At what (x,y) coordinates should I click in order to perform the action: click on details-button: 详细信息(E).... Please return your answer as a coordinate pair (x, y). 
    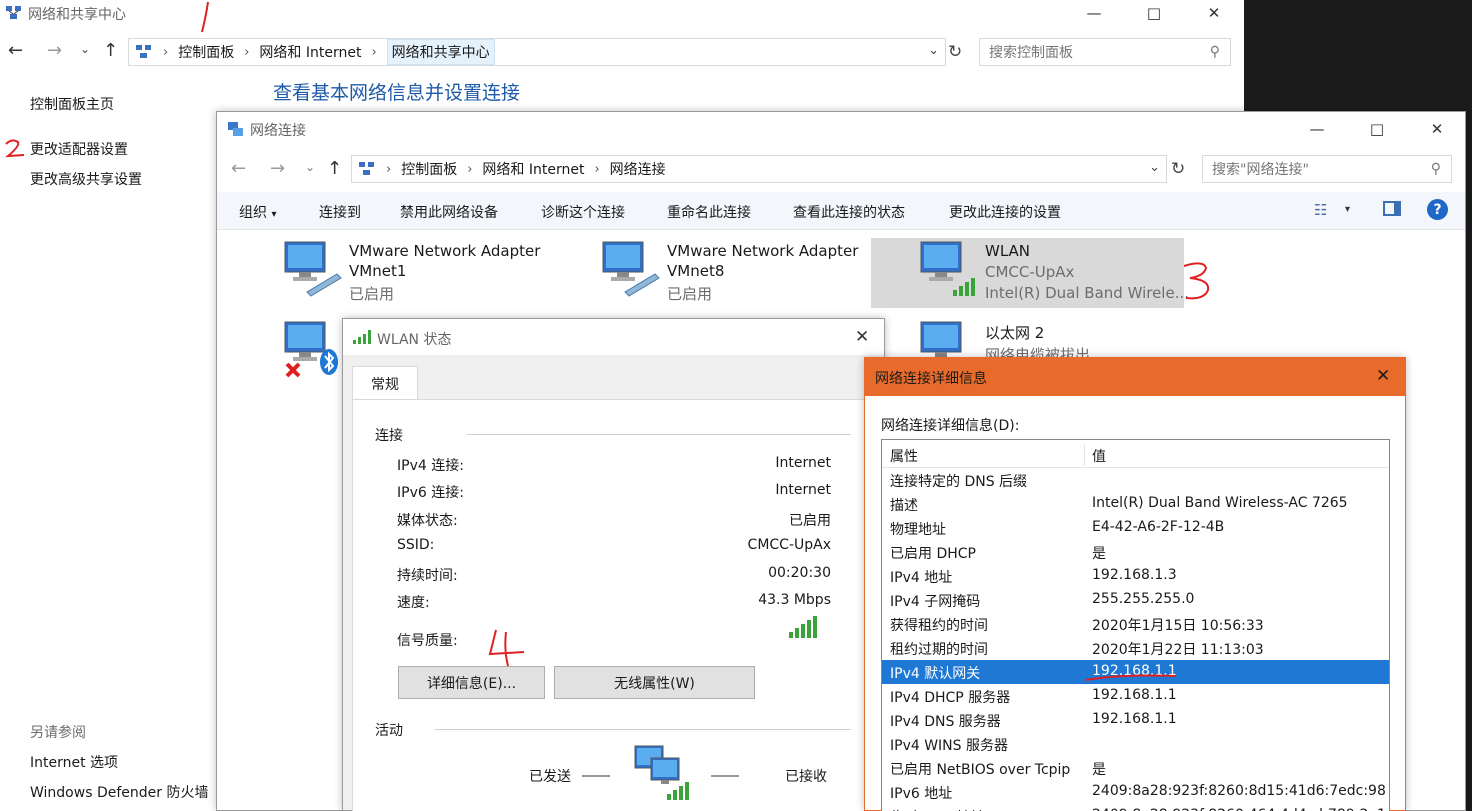
    Looking at the image, I should click on (471, 682).